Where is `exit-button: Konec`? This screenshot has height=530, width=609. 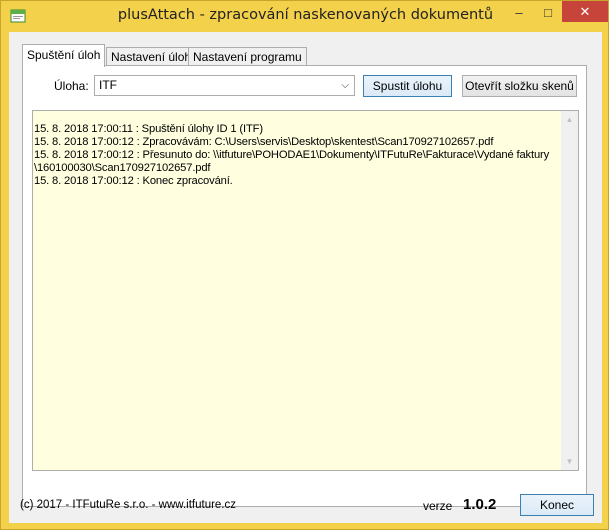 exit-button: Konec is located at coordinates (557, 505).